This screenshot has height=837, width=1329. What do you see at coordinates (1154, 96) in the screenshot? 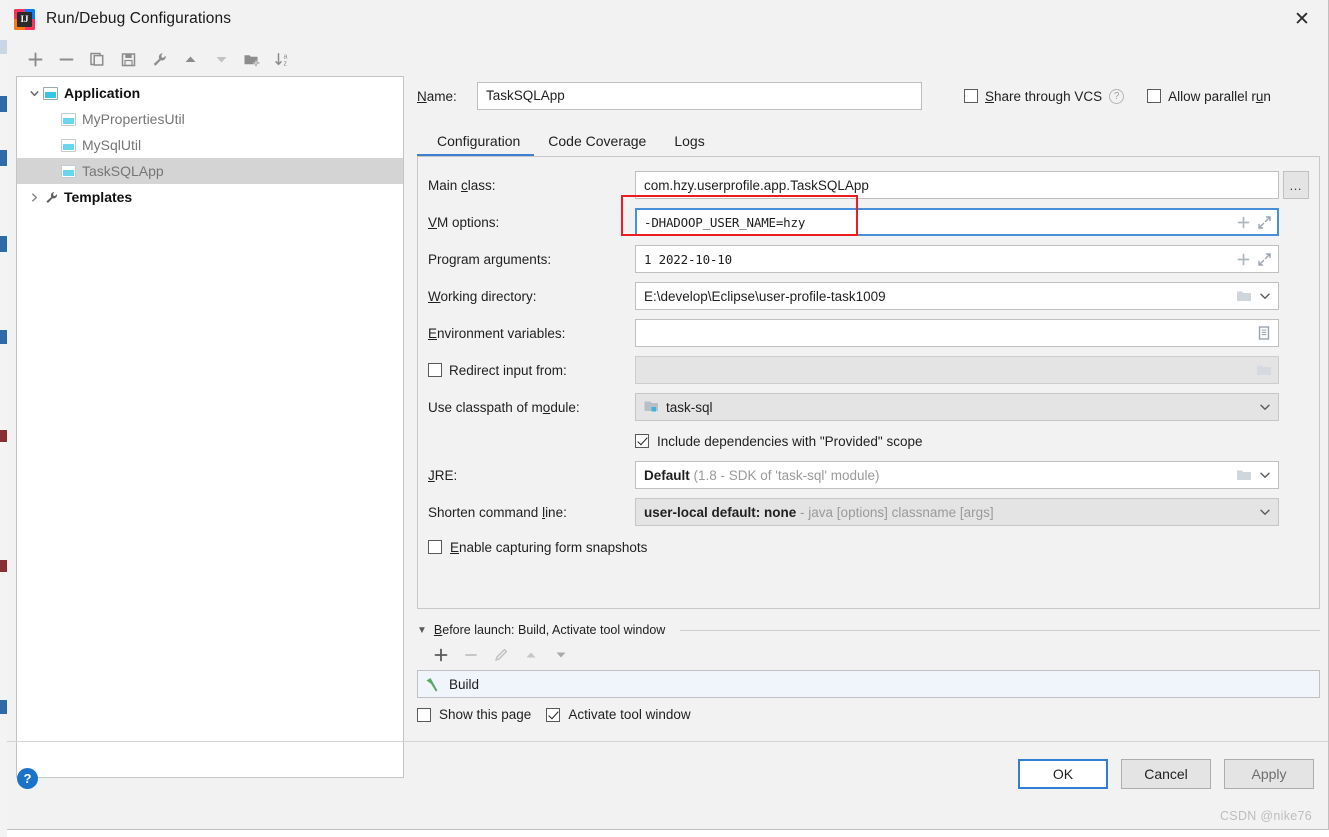
I see `allow-parallel-run-checkbox` at bounding box center [1154, 96].